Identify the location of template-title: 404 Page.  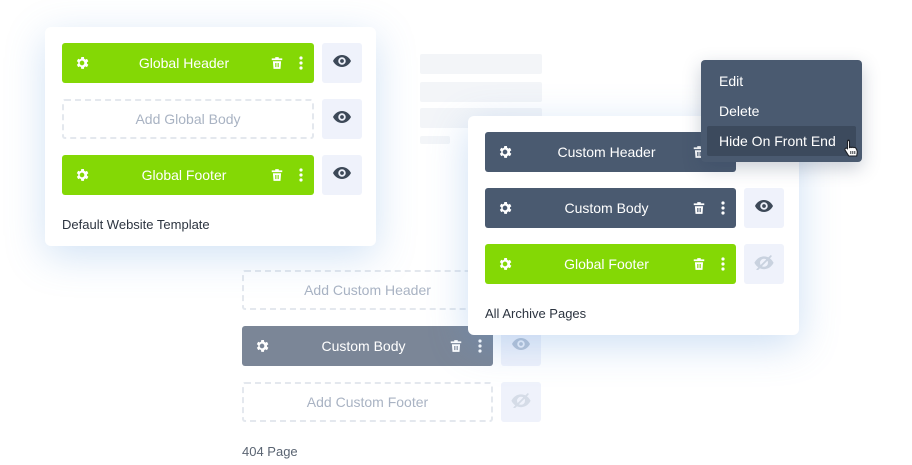
(270, 451).